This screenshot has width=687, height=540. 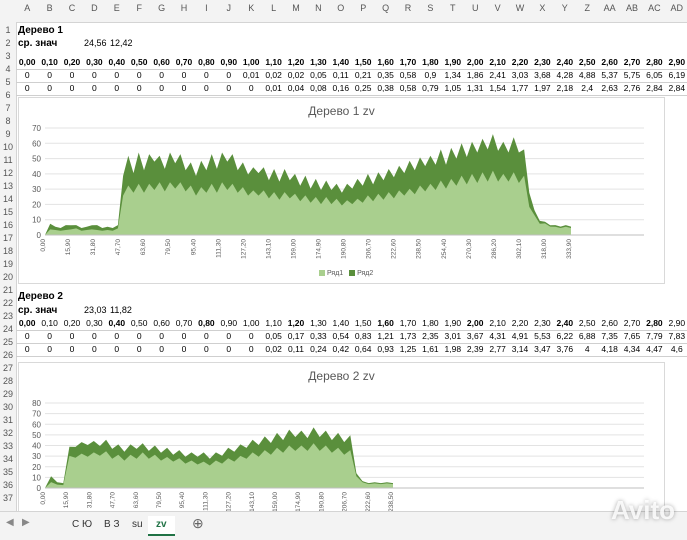 What do you see at coordinates (520, 336) in the screenshot?
I see `cell: 4,91` at bounding box center [520, 336].